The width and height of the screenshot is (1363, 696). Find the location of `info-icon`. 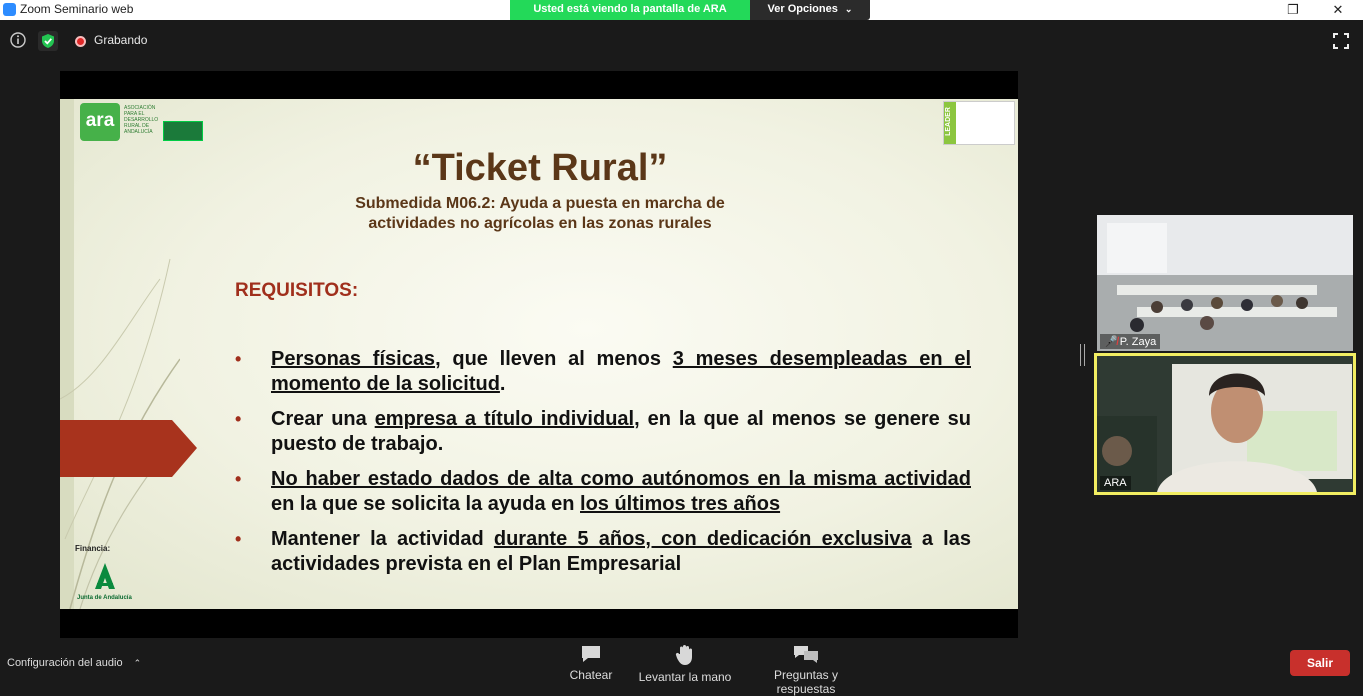

info-icon is located at coordinates (18, 40).